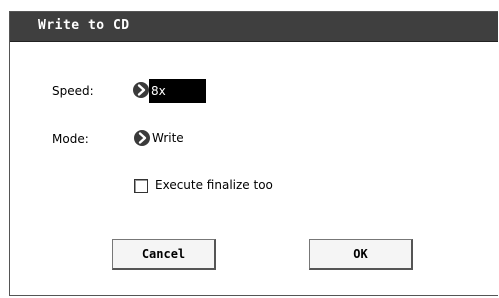 The height and width of the screenshot is (298, 499). What do you see at coordinates (164, 254) in the screenshot?
I see `cancel-button: Cancel` at bounding box center [164, 254].